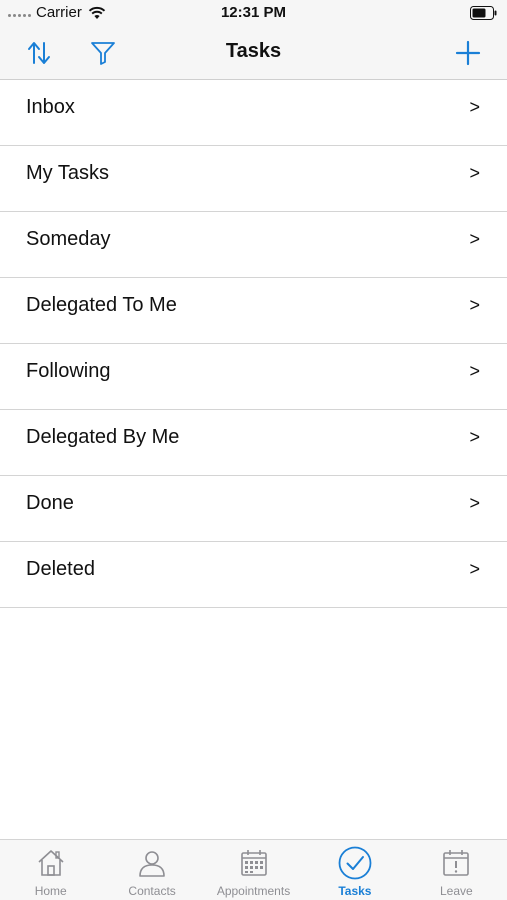 Image resolution: width=507 pixels, height=900 pixels. I want to click on tab-label: Tasks, so click(355, 891).